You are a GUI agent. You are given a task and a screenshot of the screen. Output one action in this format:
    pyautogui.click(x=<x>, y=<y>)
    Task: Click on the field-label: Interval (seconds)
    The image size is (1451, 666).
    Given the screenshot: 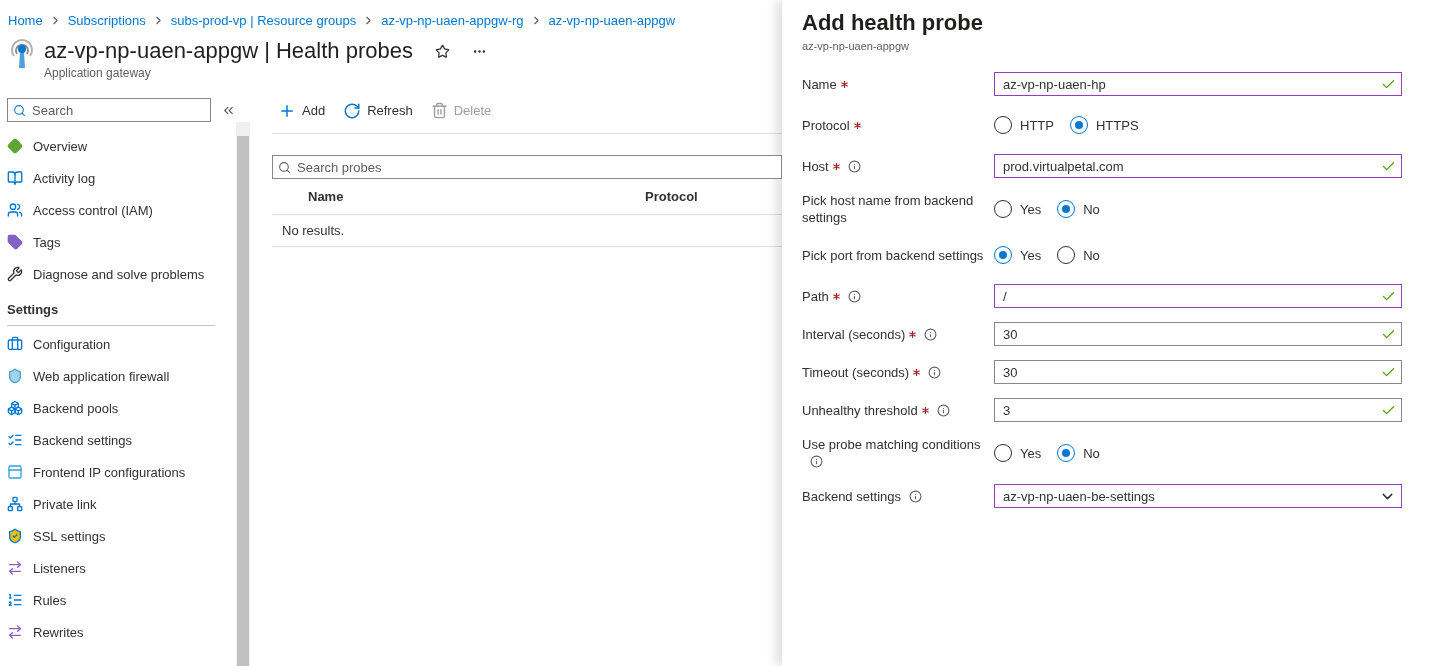 What is the action you would take?
    pyautogui.click(x=854, y=334)
    